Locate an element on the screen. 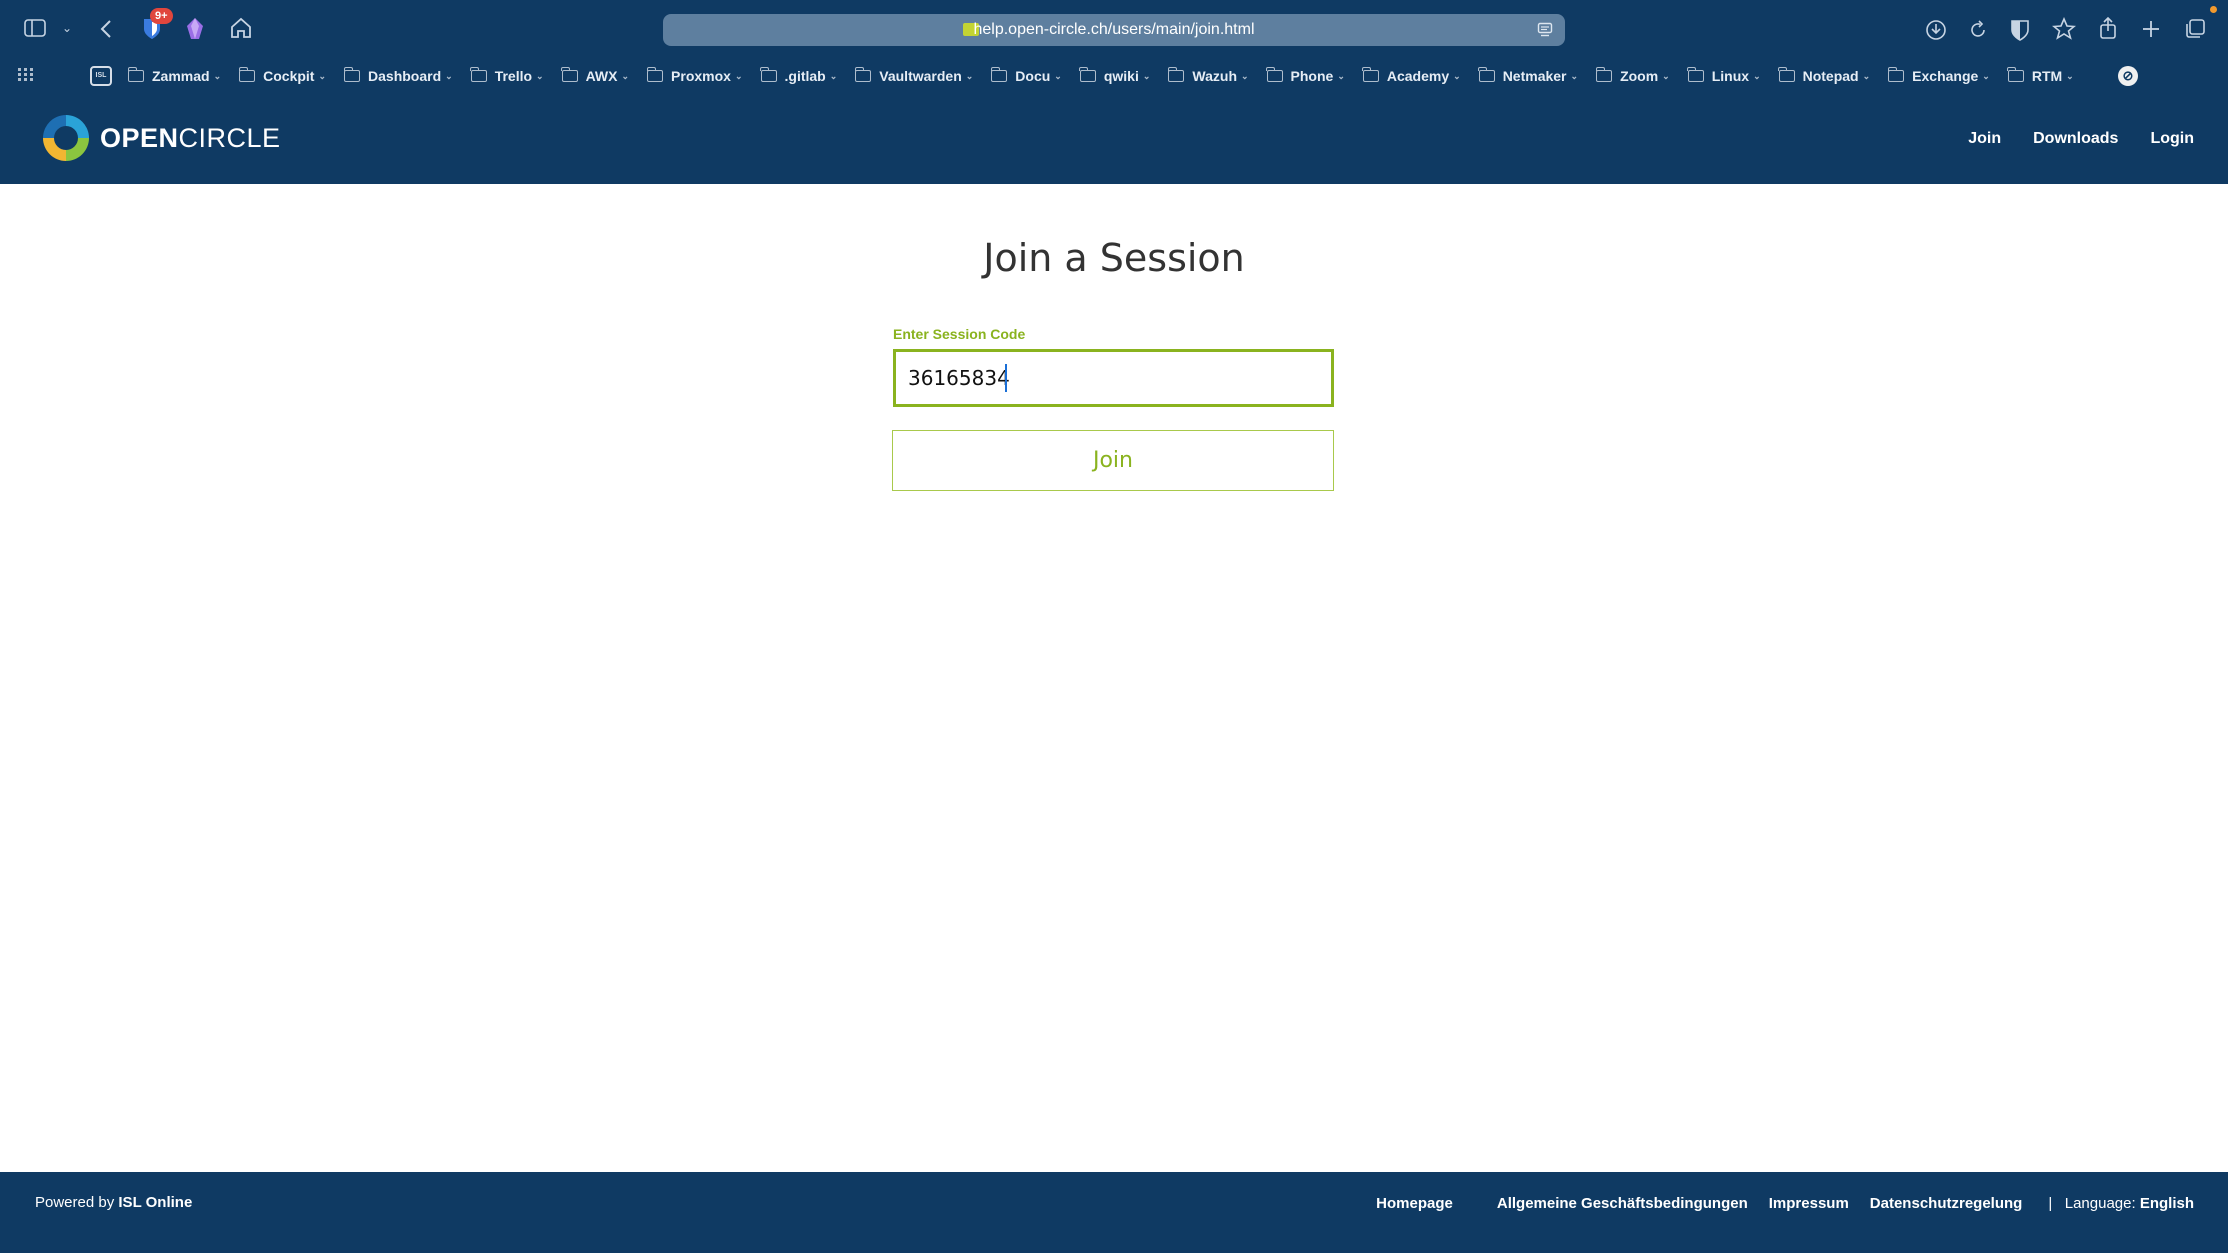 This screenshot has height=1253, width=2228. extension-crystal-icon is located at coordinates (195, 29).